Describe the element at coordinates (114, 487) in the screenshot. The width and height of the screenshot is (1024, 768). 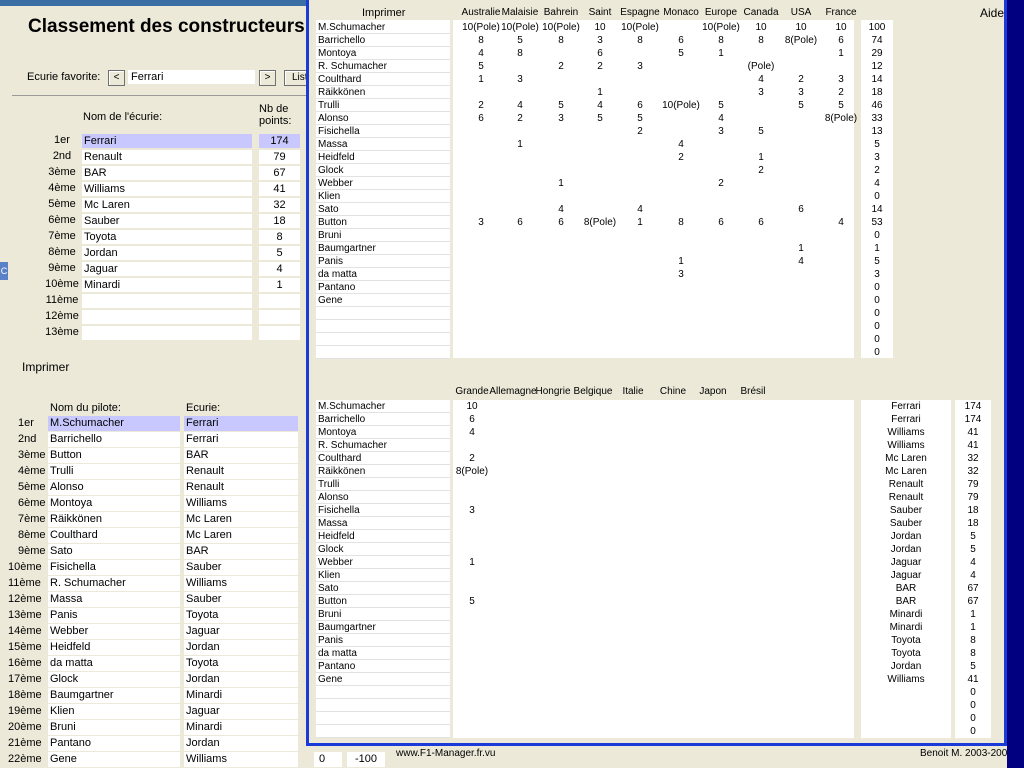
I see `driver-name-cell: Alonso` at that location.